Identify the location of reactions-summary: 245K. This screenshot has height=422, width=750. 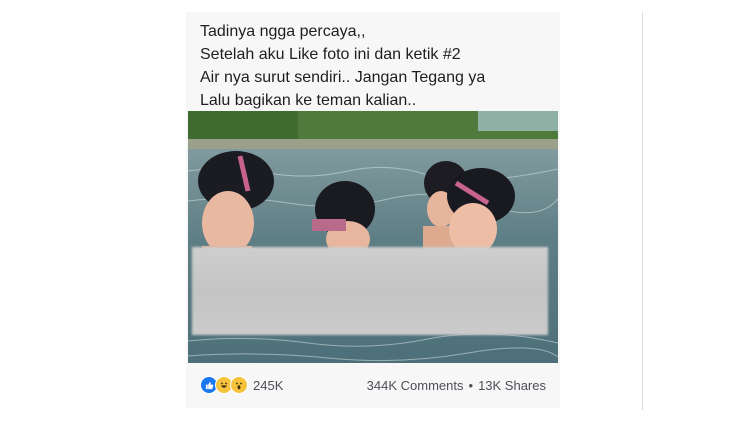
(241, 385).